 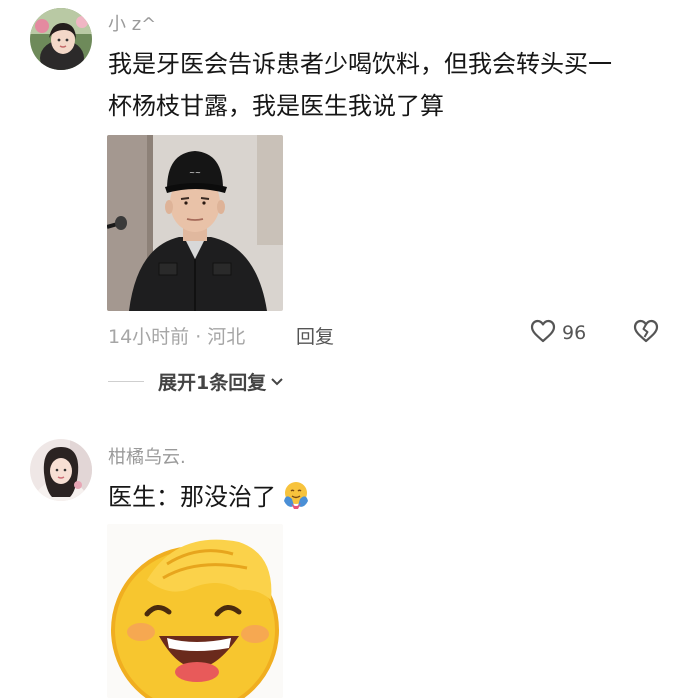 What do you see at coordinates (276, 106) in the screenshot?
I see `comment-text-line-2: 杯杨枝甘露，我是医生我说了算` at bounding box center [276, 106].